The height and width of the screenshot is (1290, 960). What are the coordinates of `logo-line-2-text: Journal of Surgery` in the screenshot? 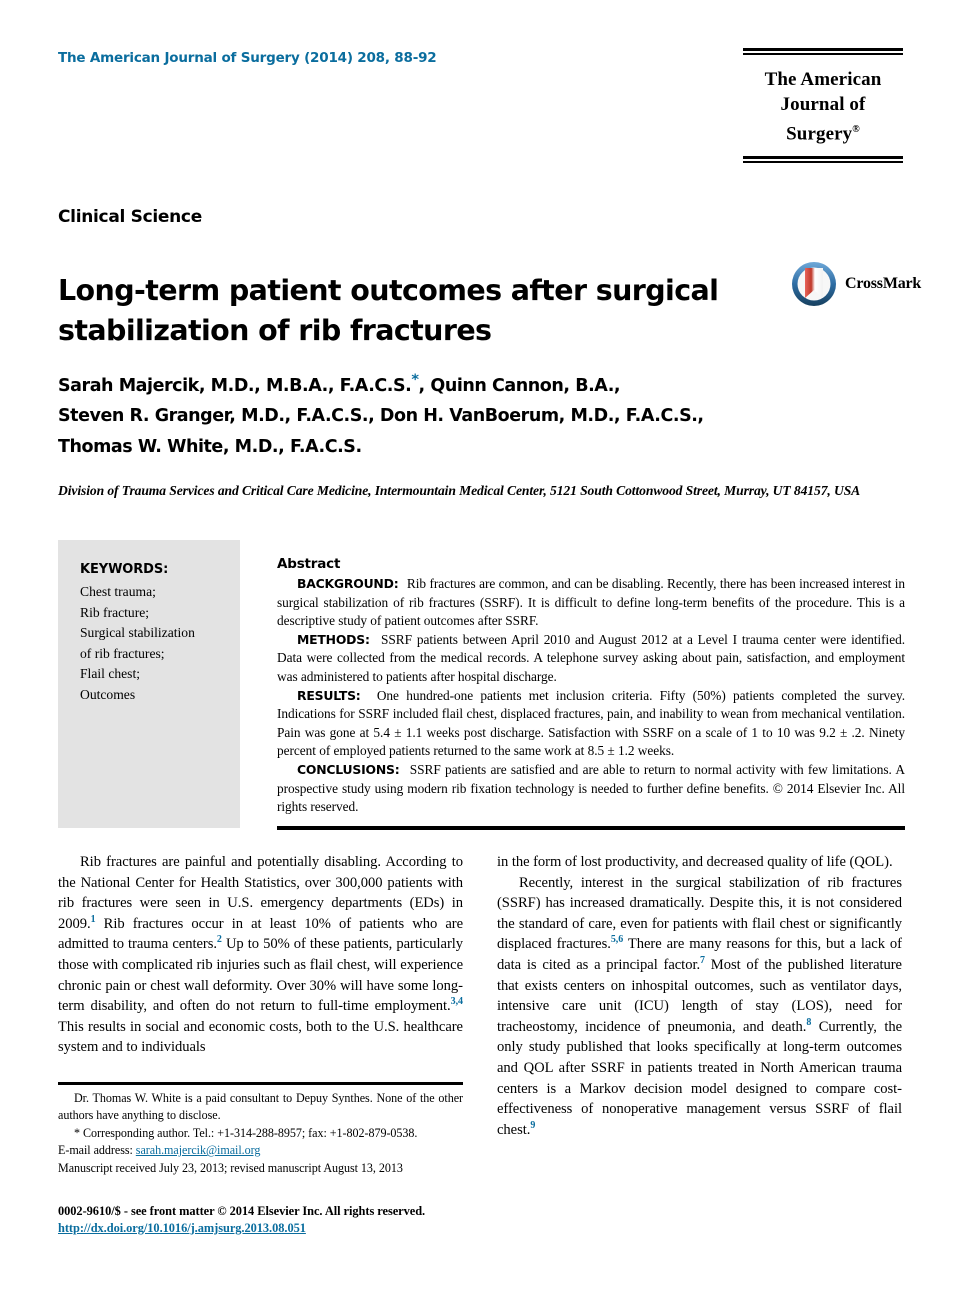 It's located at (823, 119).